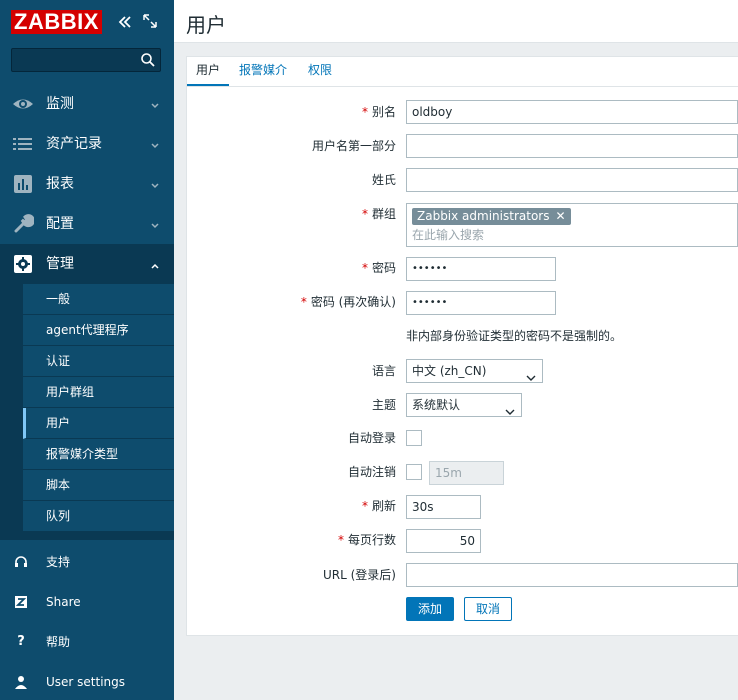 This screenshot has width=738, height=700. I want to click on surname-input, so click(572, 180).